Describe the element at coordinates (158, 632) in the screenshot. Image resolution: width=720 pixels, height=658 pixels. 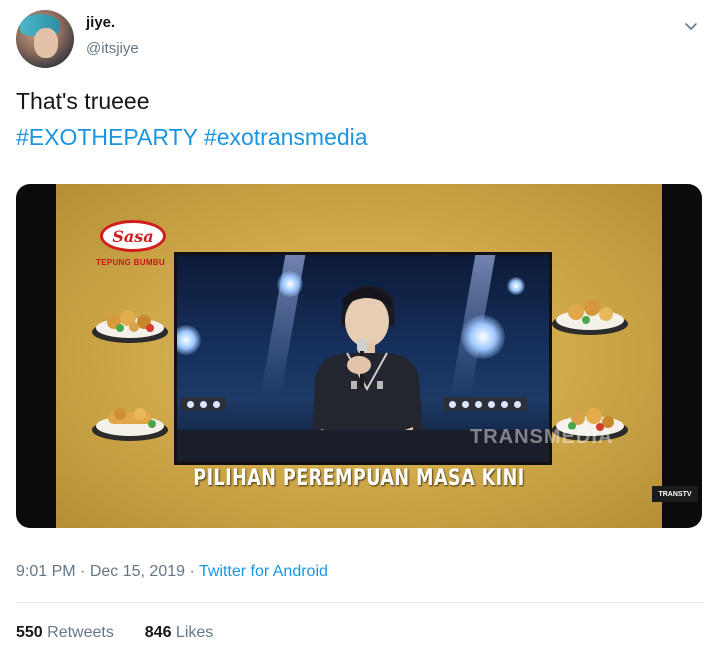
I see `likes-count: 846` at that location.